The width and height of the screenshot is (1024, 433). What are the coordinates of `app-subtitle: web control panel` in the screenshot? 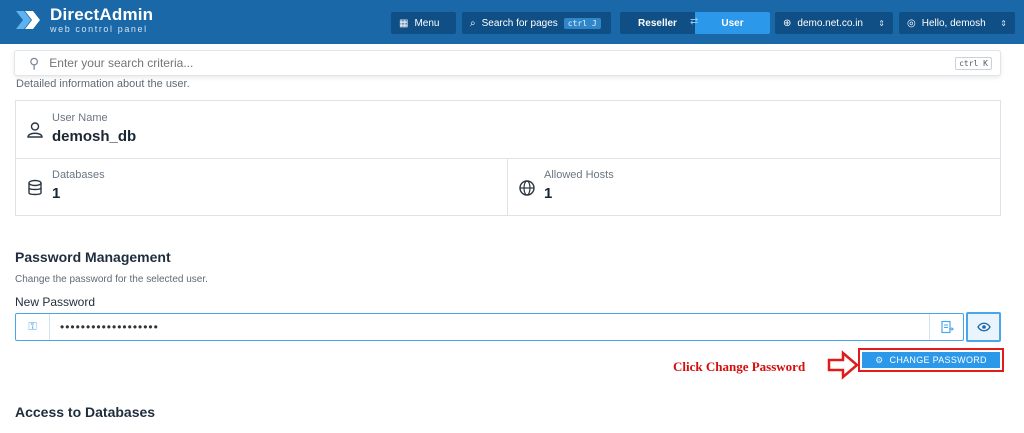 It's located at (99, 28).